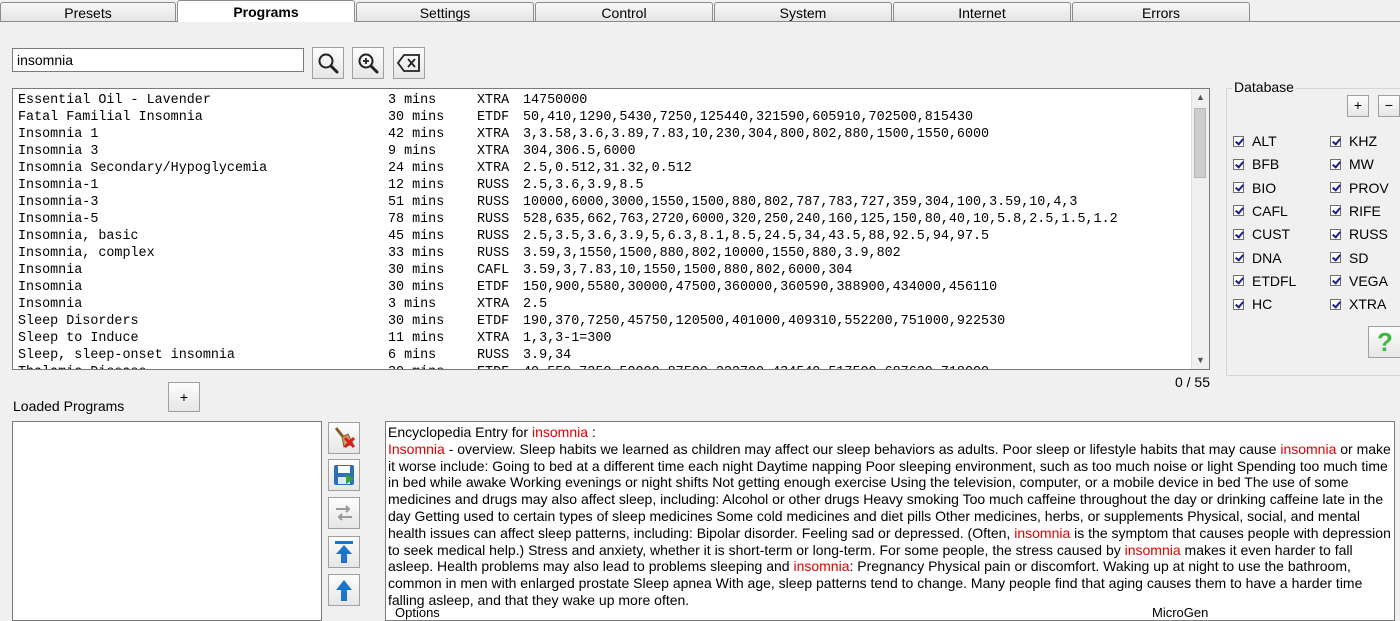 The image size is (1400, 621). I want to click on program-database: CAFL, so click(493, 270).